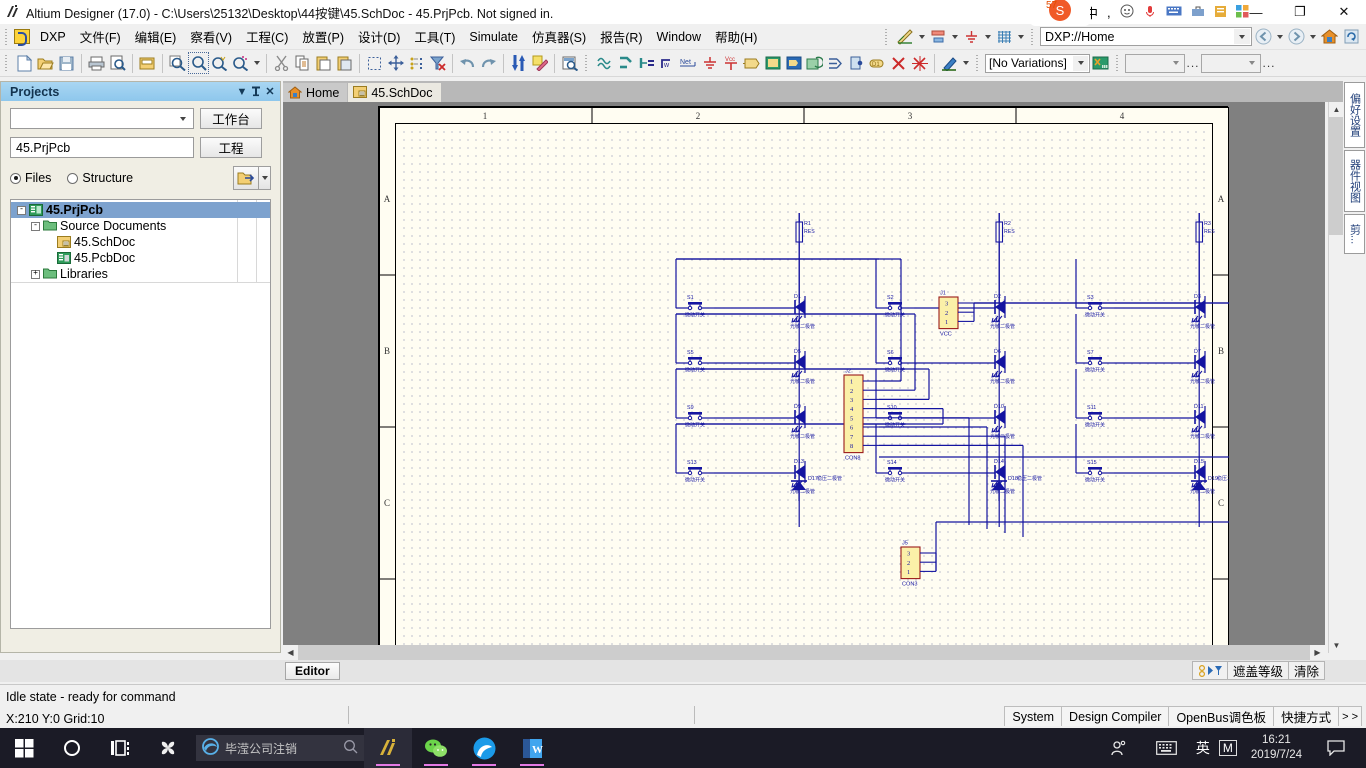 Image resolution: width=1366 pixels, height=768 pixels. I want to click on redo-icon, so click(488, 63).